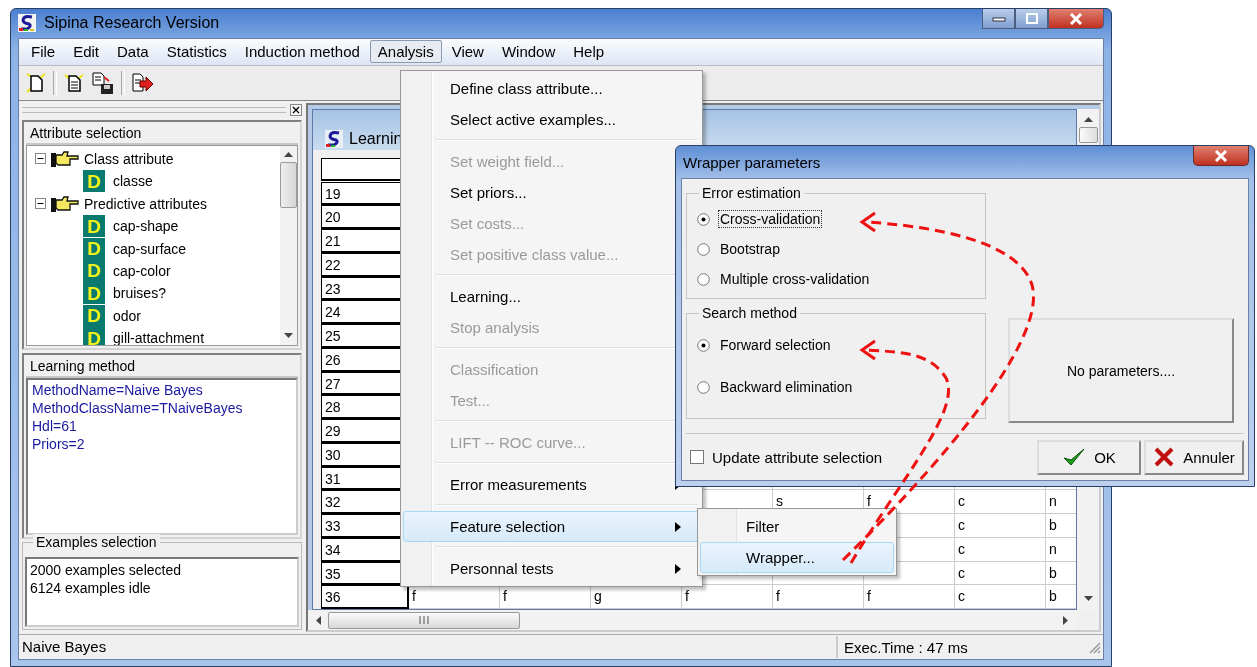 This screenshot has width=1257, height=667. I want to click on summary-line: 2000 examples selected, so click(106, 569).